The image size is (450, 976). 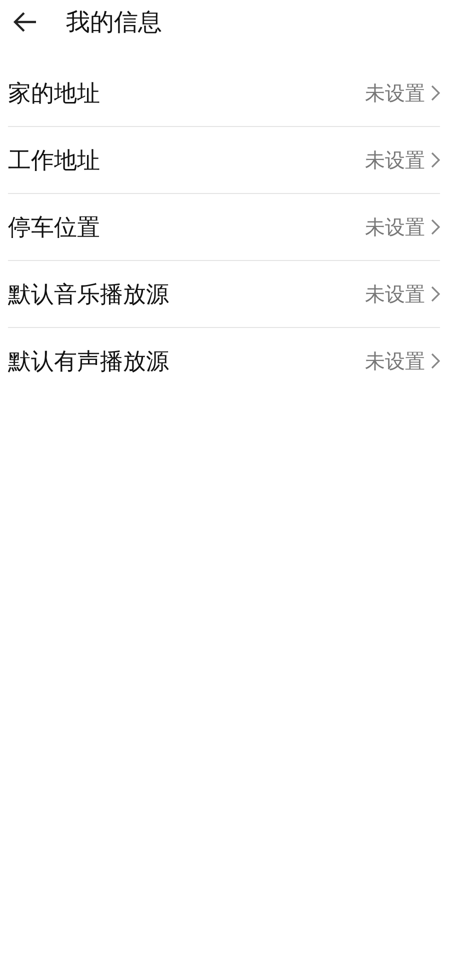 I want to click on setting-label: 默认有声播放源, so click(x=88, y=362).